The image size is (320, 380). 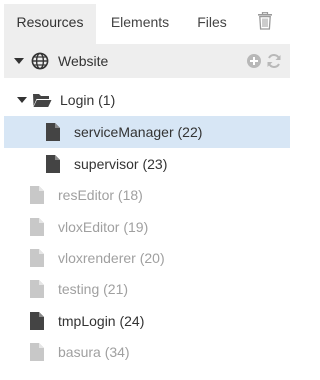 I want to click on tree-item-basura: basura (34), so click(x=147, y=352).